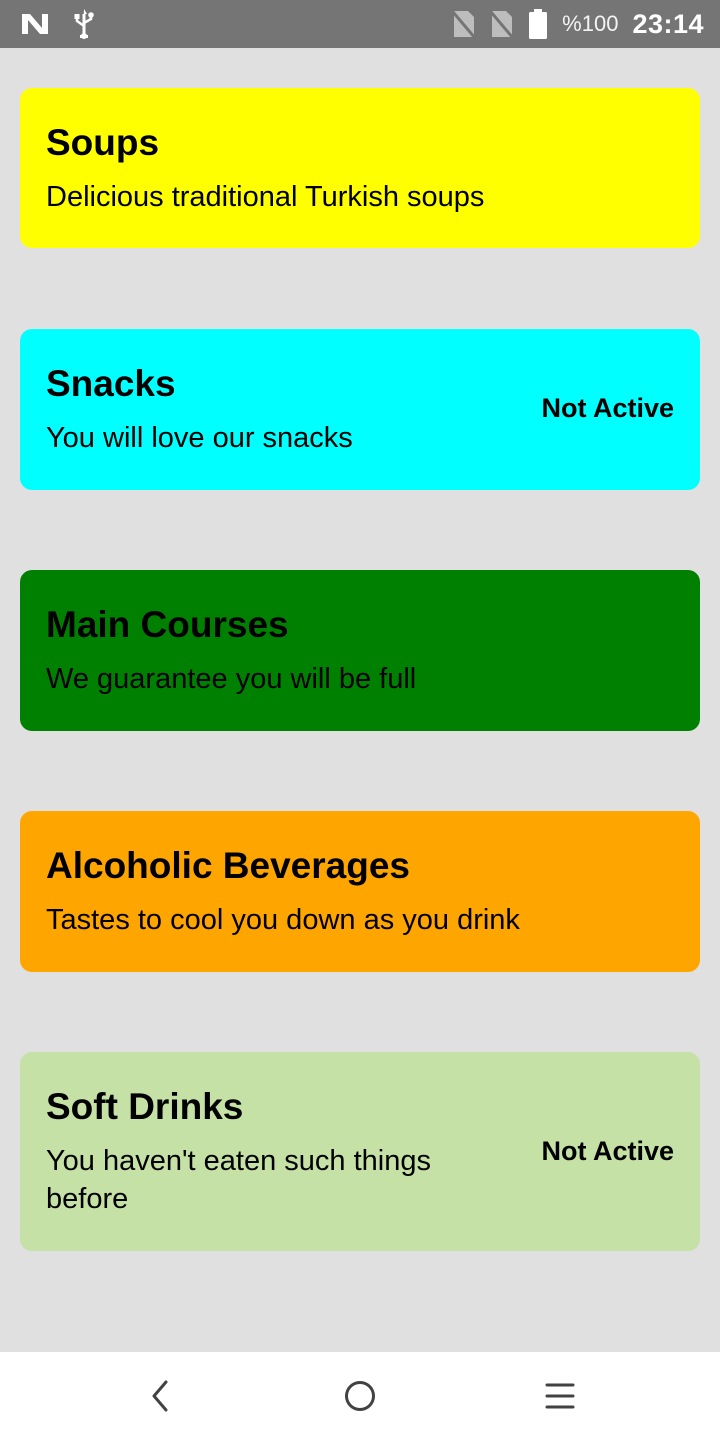 The width and height of the screenshot is (720, 1440). What do you see at coordinates (238, 1180) in the screenshot?
I see `category-description: You haven't eaten such things before` at bounding box center [238, 1180].